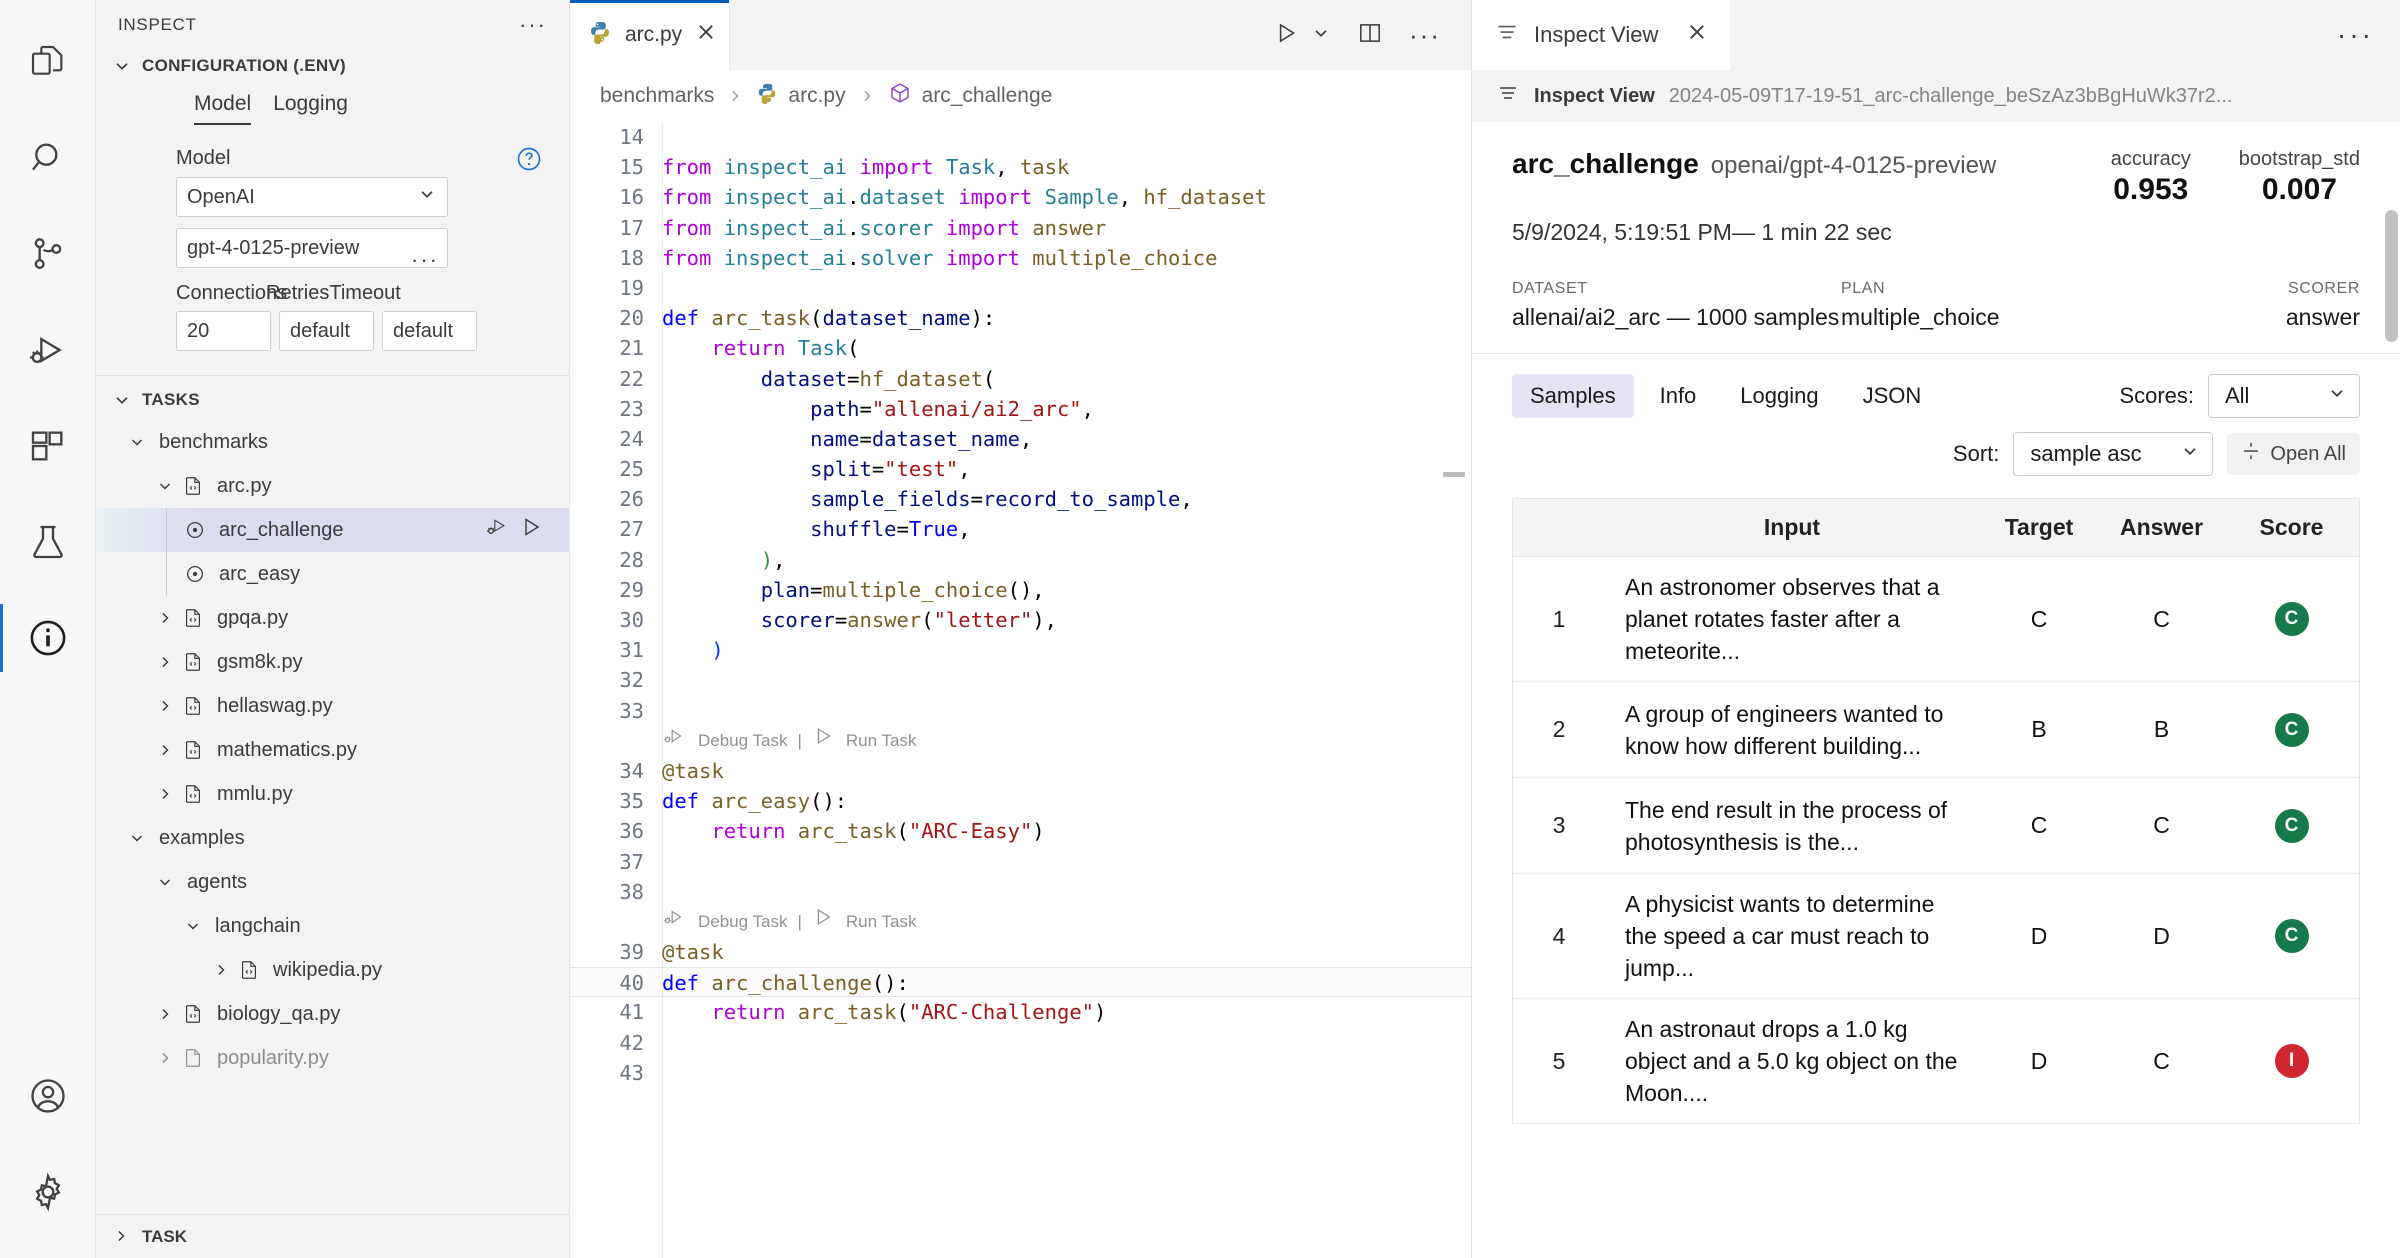 This screenshot has width=2400, height=1258. Describe the element at coordinates (332, 750) in the screenshot. I see `tree-item-mathematics-py: mathematics.py` at that location.